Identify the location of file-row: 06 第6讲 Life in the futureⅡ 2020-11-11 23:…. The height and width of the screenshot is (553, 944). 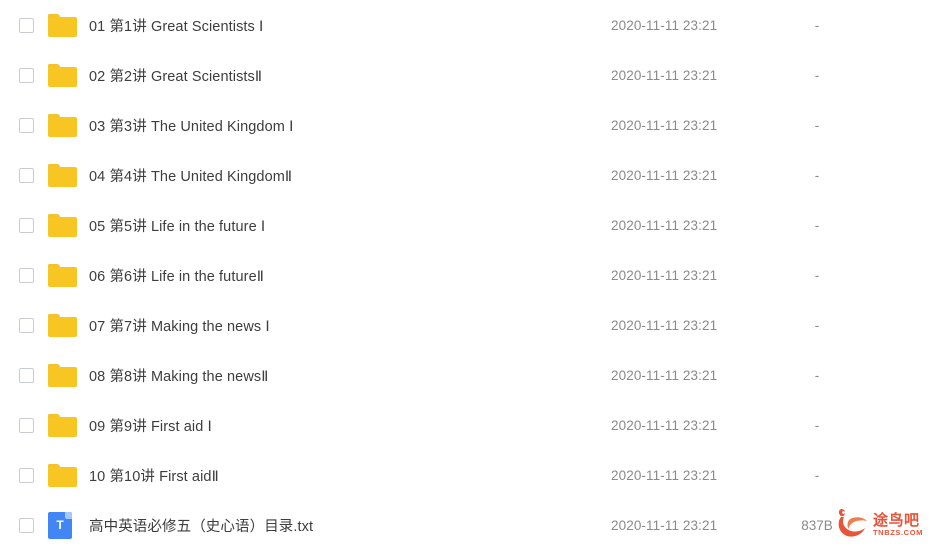
(472, 275).